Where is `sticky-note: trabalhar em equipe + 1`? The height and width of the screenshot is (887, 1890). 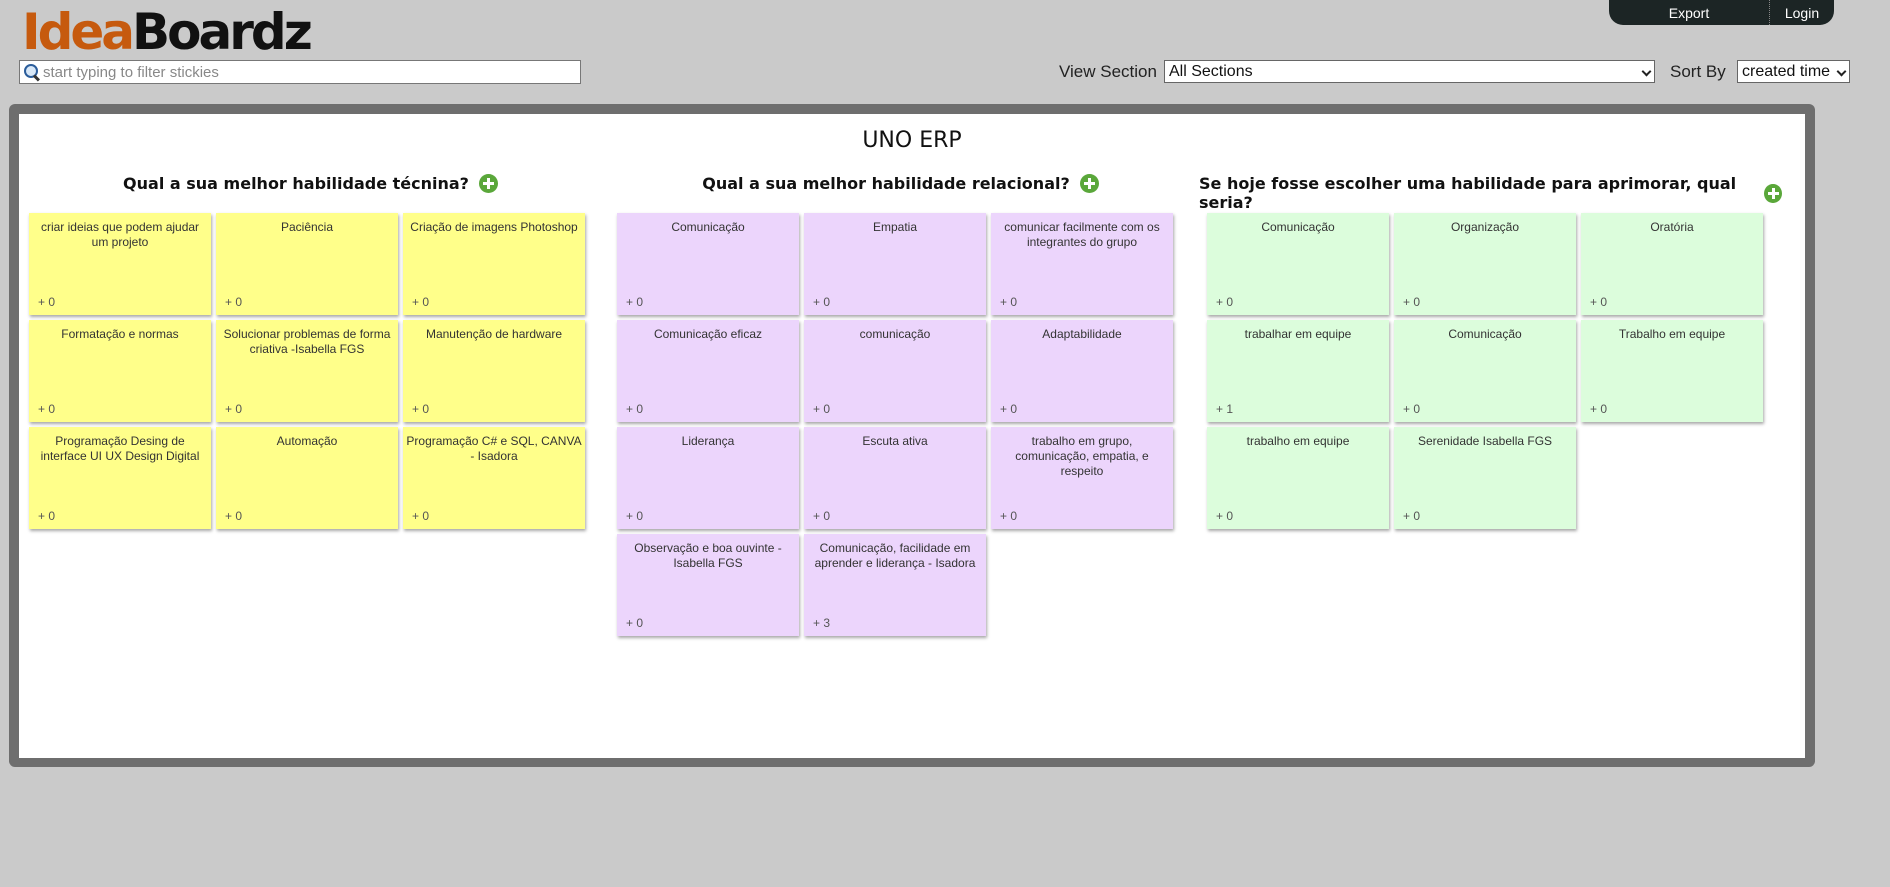
sticky-note: trabalhar em equipe + 1 is located at coordinates (1298, 371).